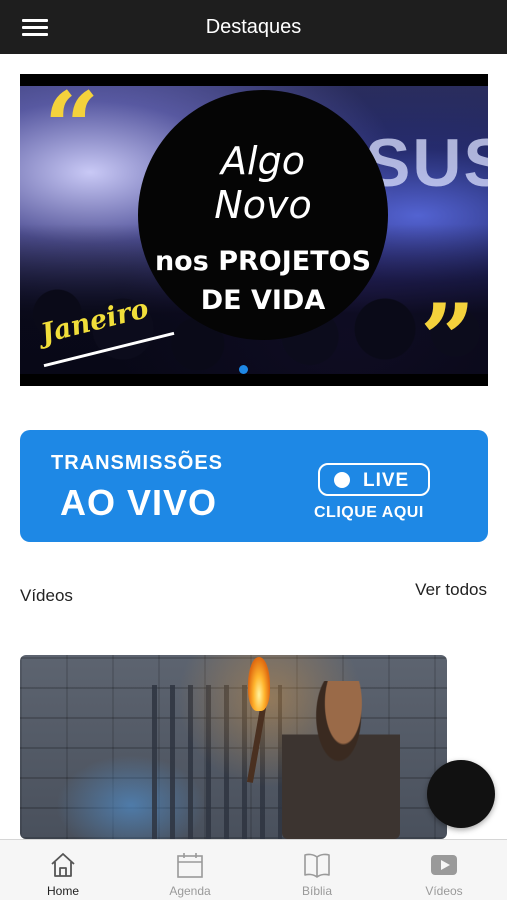 This screenshot has width=507, height=901. I want to click on live-badge-label: LIVE, so click(386, 480).